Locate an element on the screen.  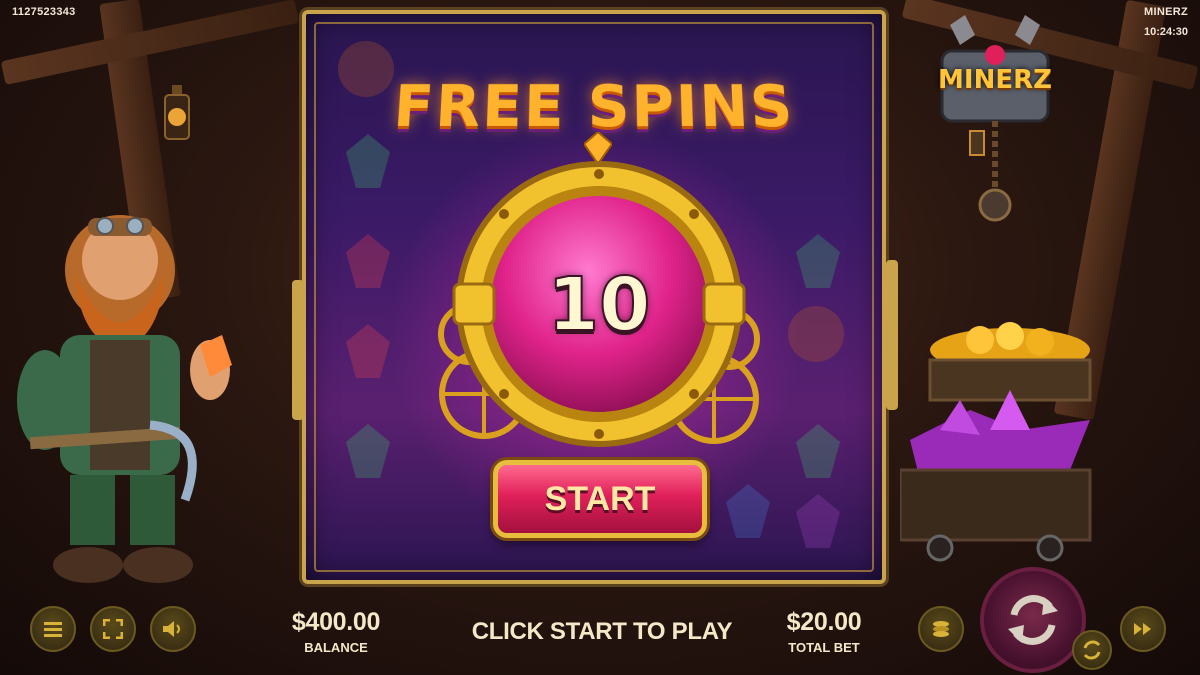
menu-icon is located at coordinates (53, 629).